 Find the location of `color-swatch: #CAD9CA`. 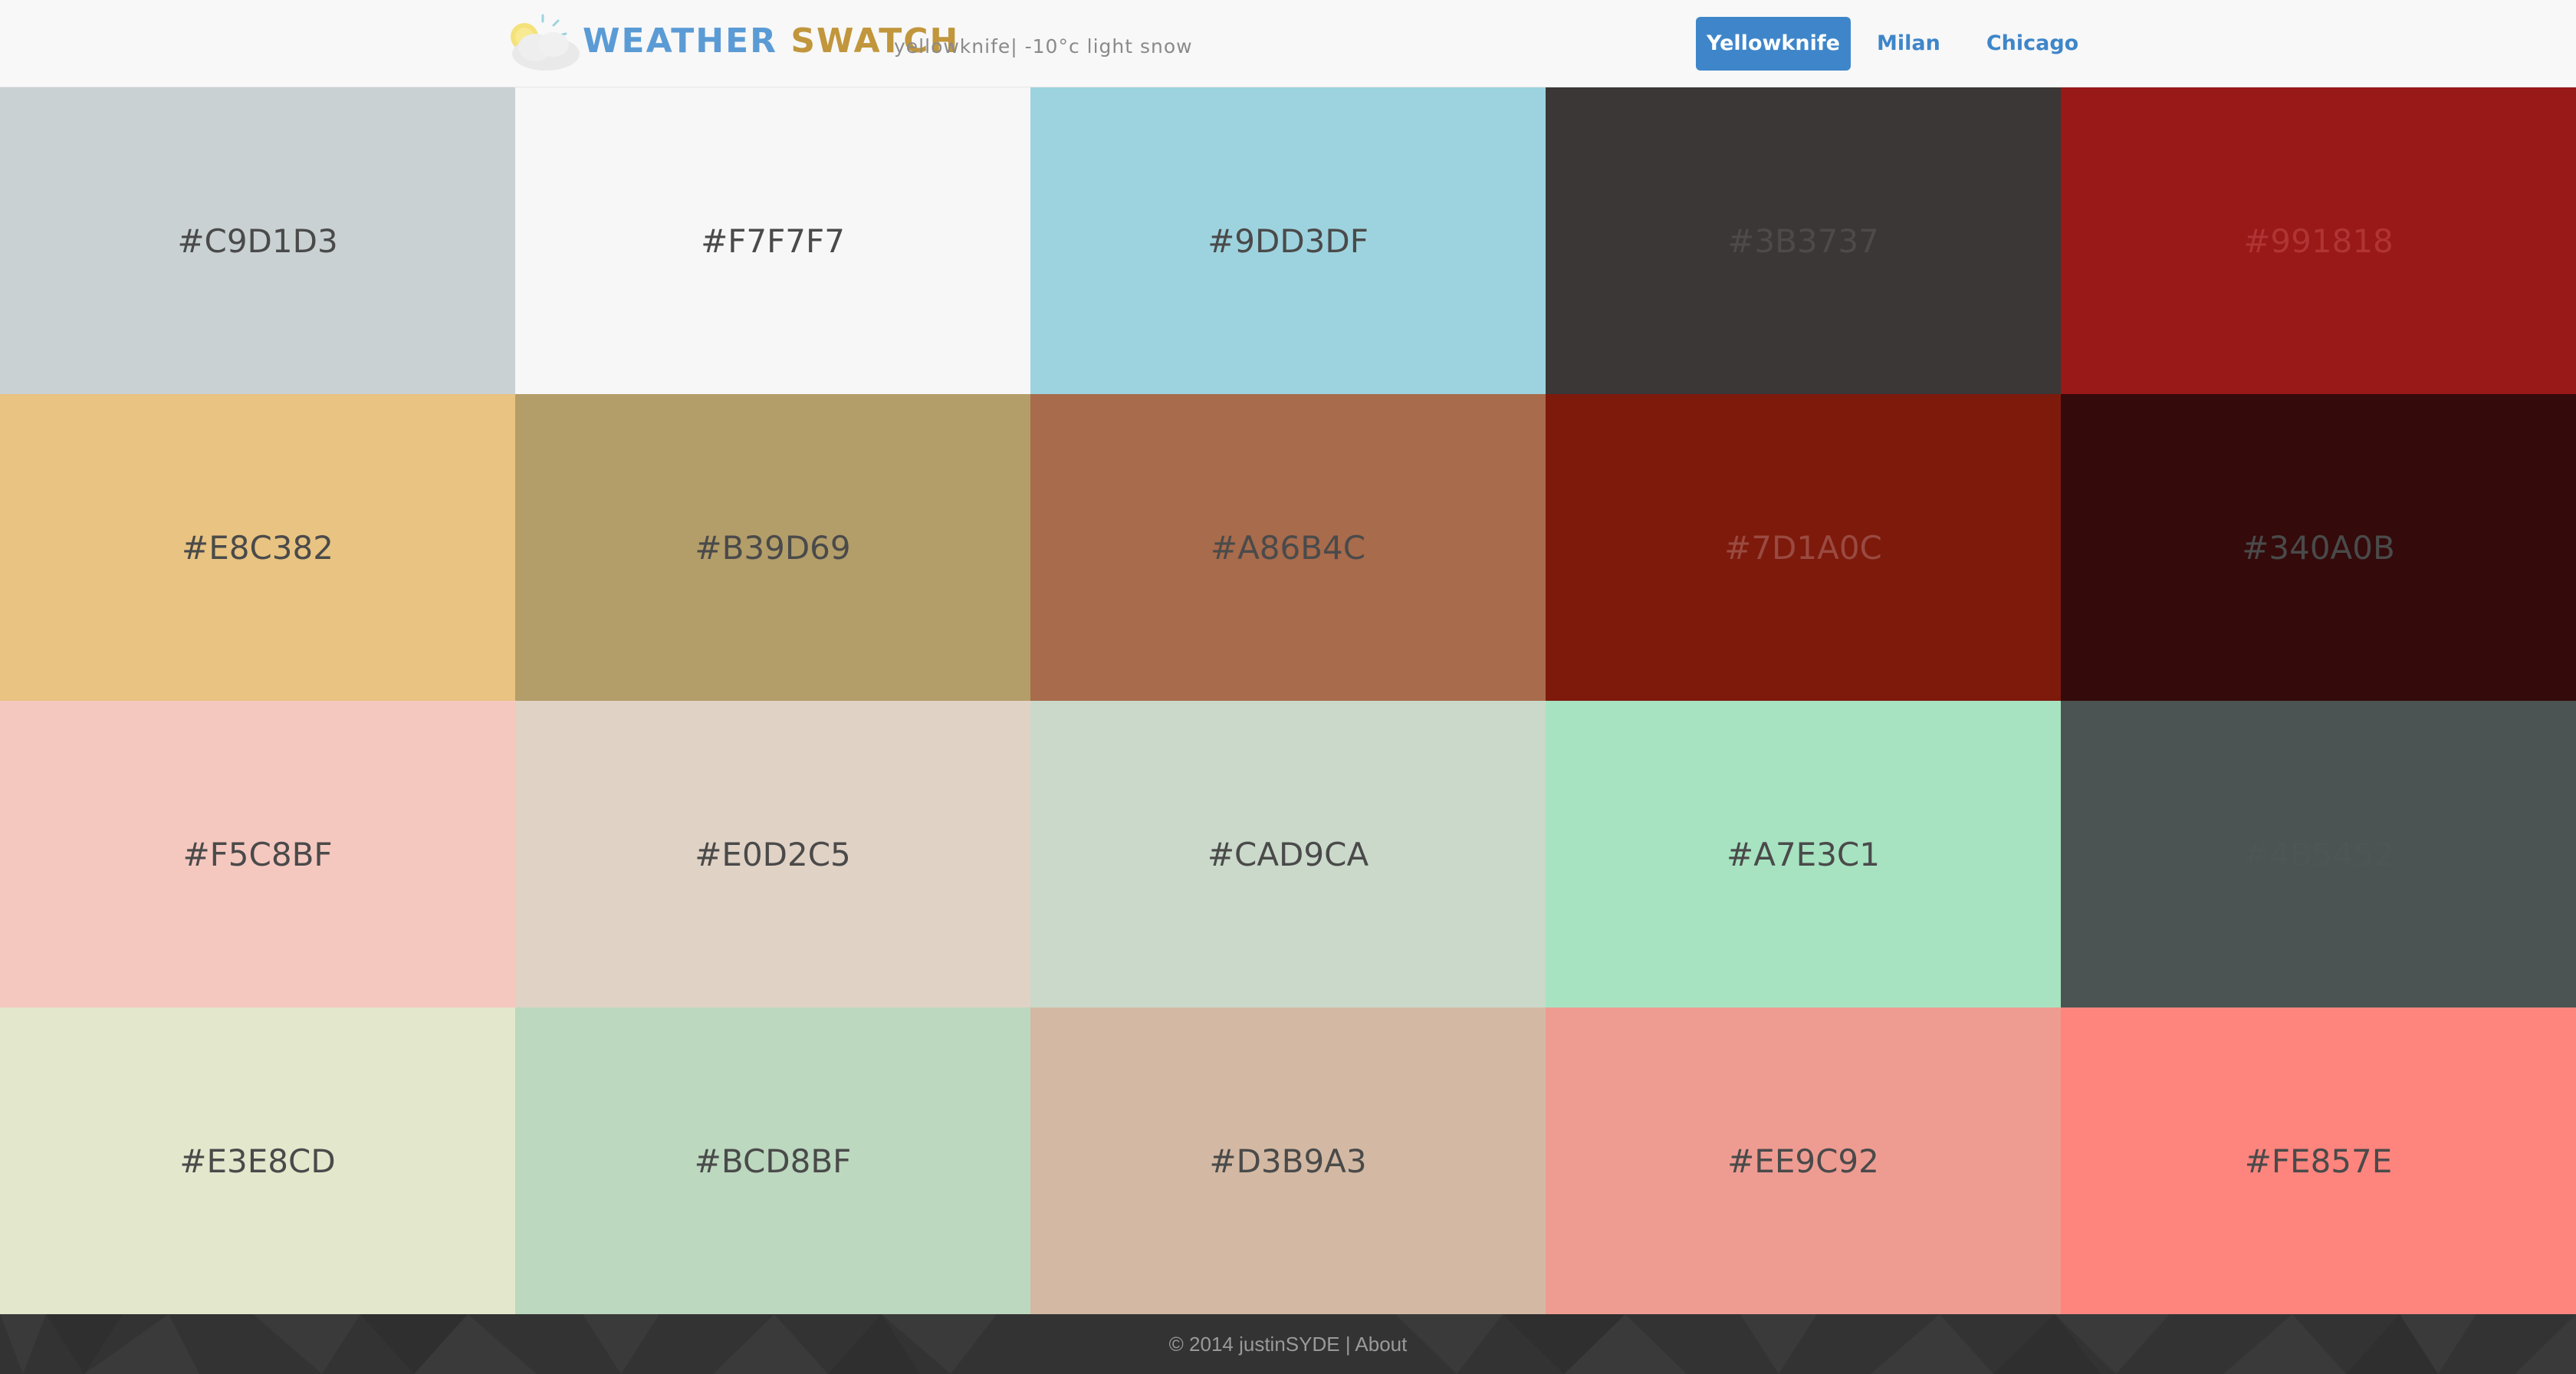

color-swatch: #CAD9CA is located at coordinates (1288, 854).